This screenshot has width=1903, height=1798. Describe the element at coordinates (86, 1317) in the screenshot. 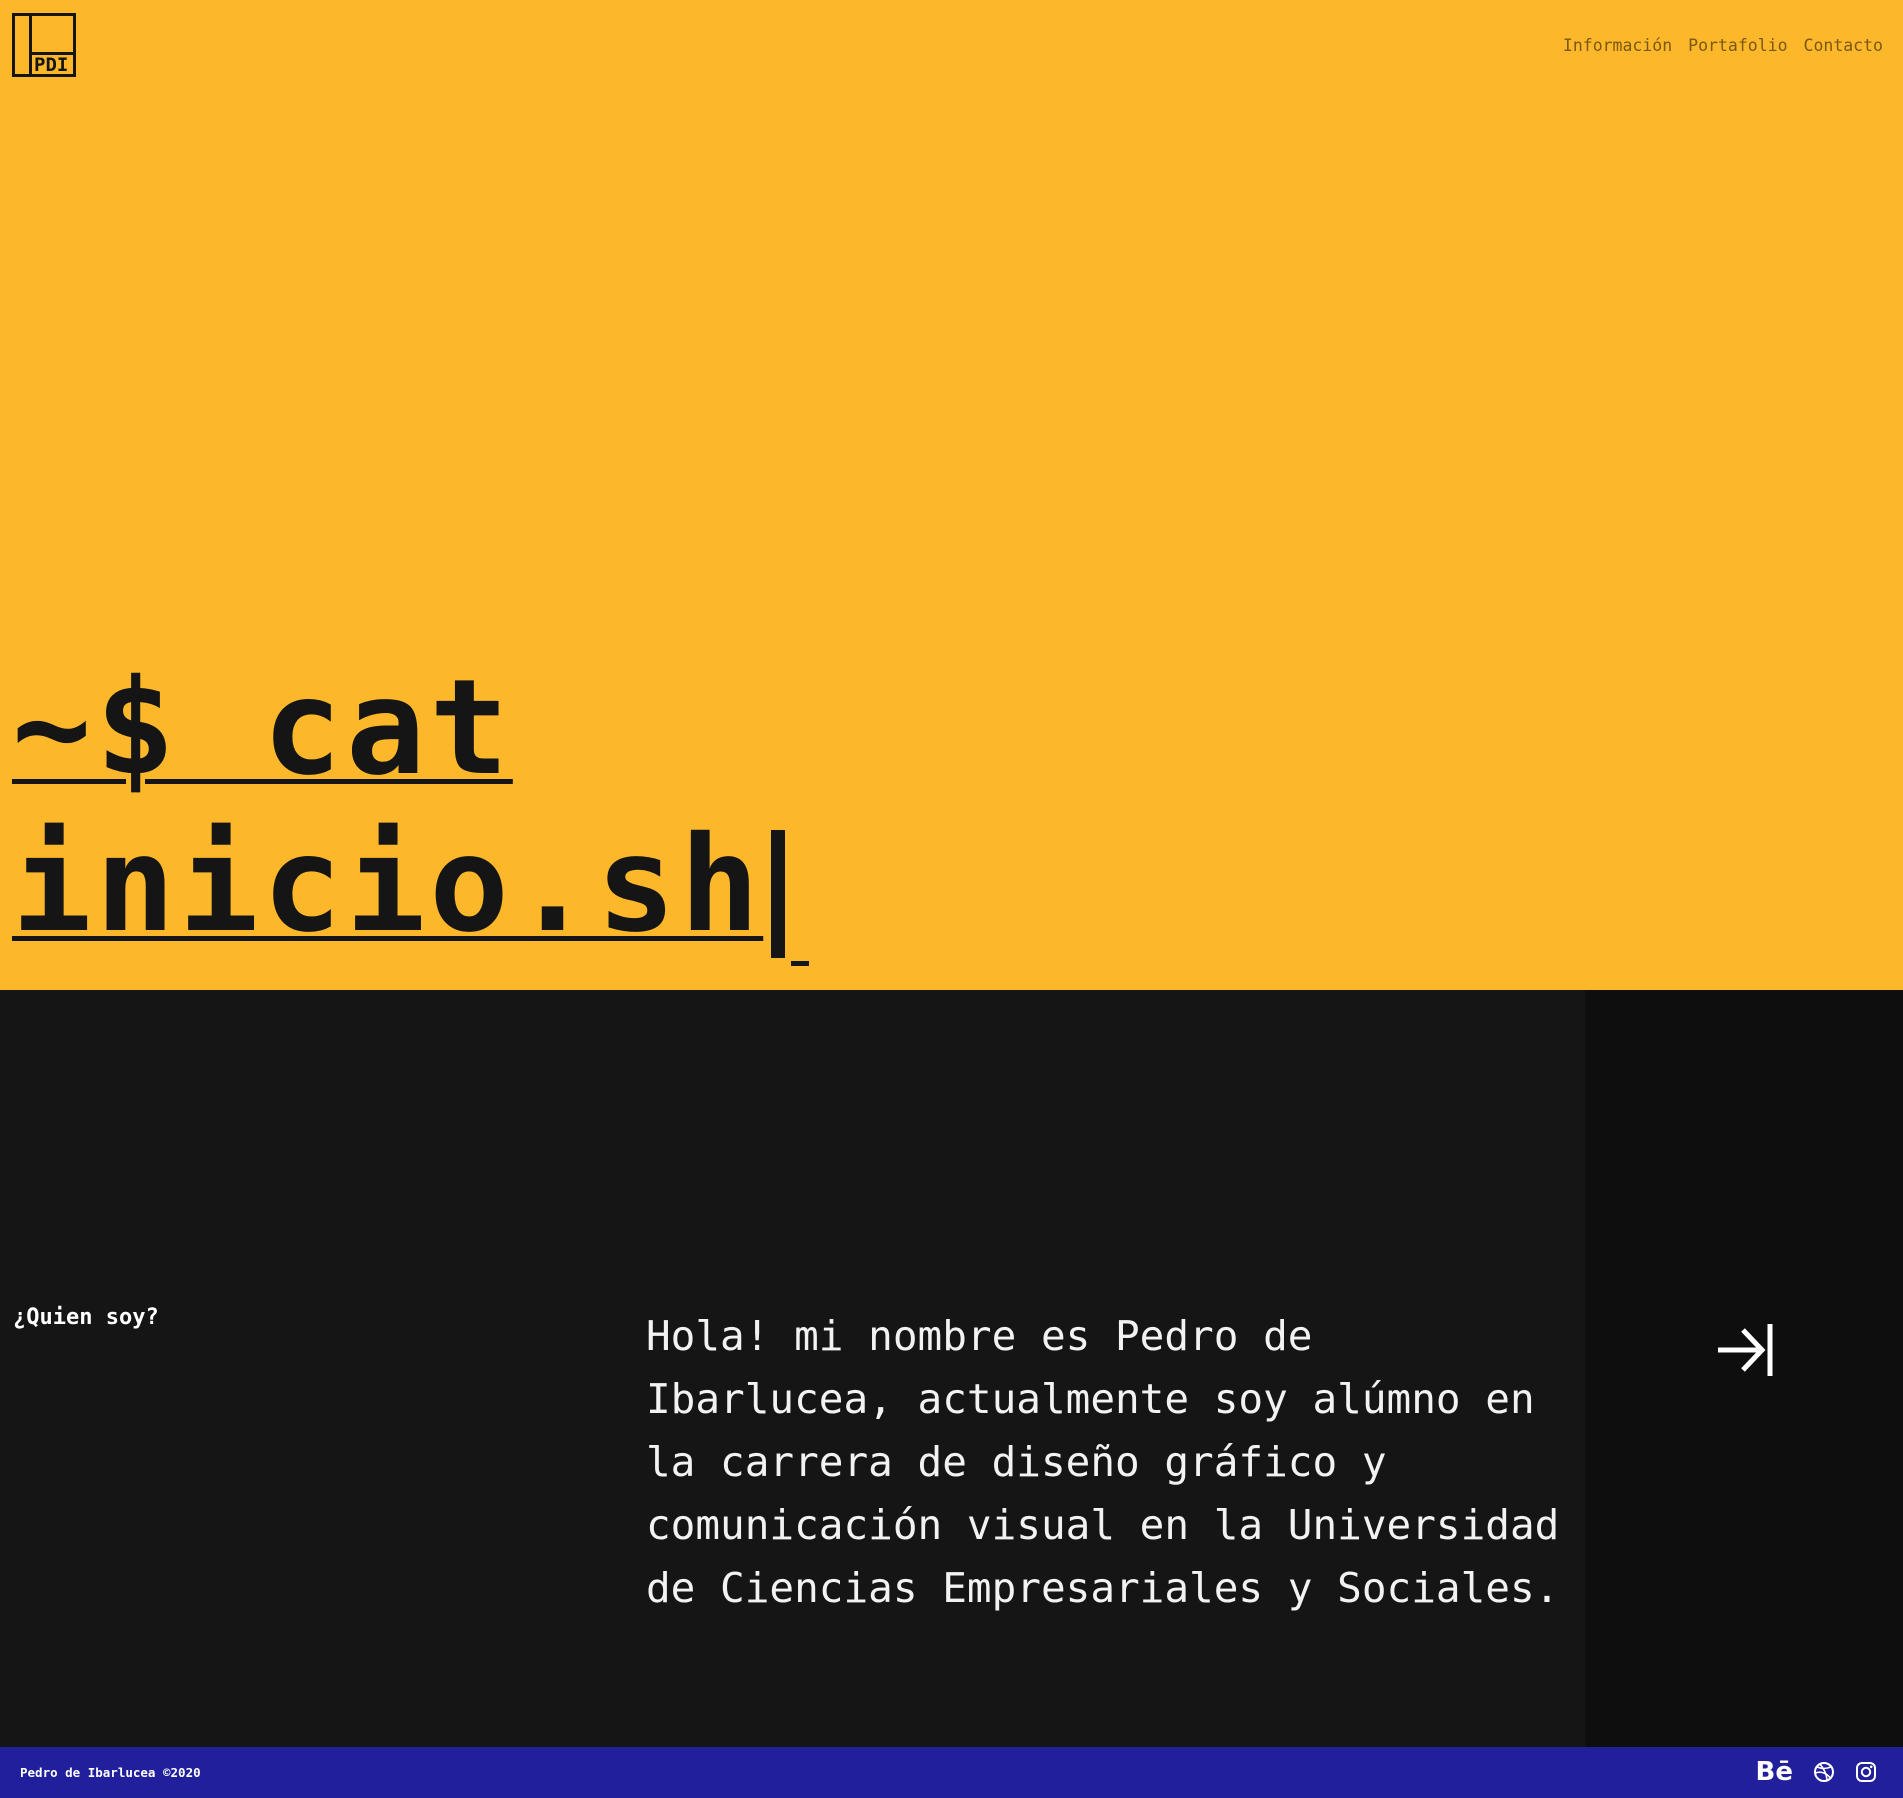

I see `about-heading: ¿Quien soy?` at that location.